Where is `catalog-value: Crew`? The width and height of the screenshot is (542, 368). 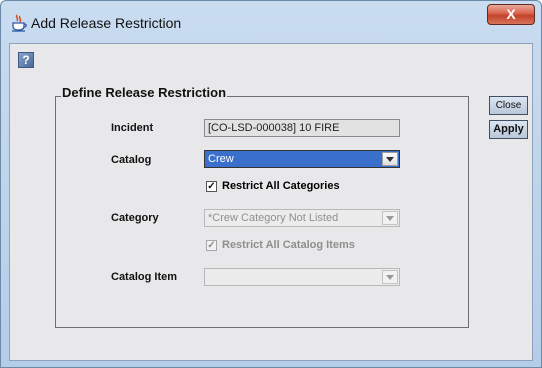 catalog-value: Crew is located at coordinates (221, 159).